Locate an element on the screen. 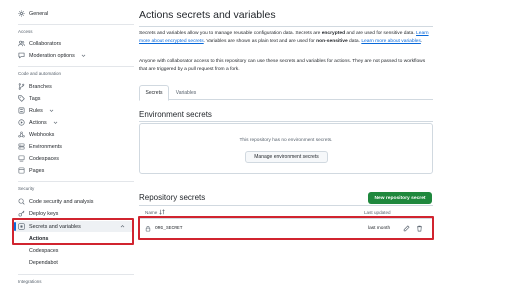 The image size is (516, 290). key-icon is located at coordinates (21, 213).